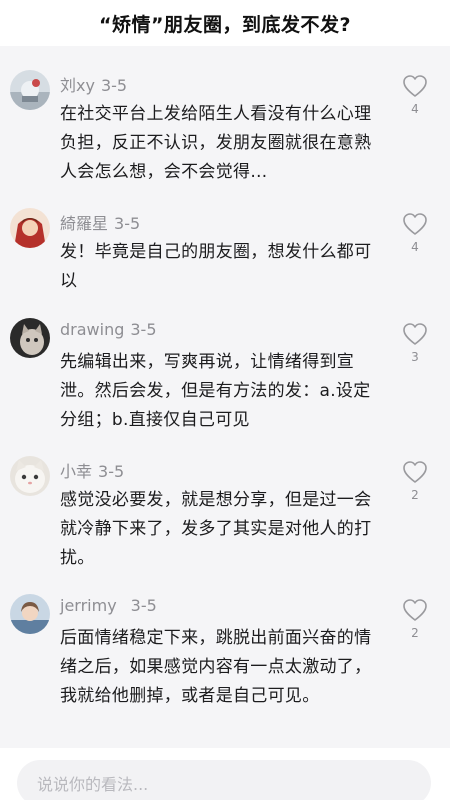 The width and height of the screenshot is (450, 800). I want to click on header-bar: “矫情”朋友圈，到底发不发?, so click(225, 23).